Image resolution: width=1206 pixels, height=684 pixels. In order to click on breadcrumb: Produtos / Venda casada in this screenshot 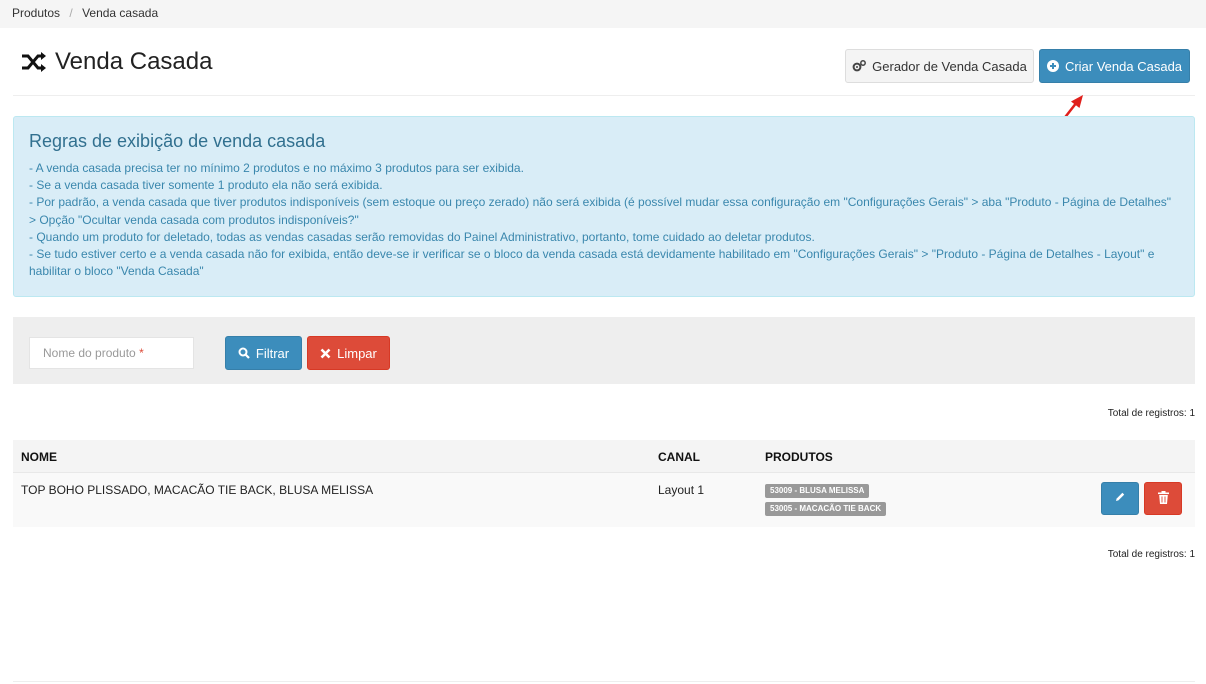, I will do `click(603, 14)`.